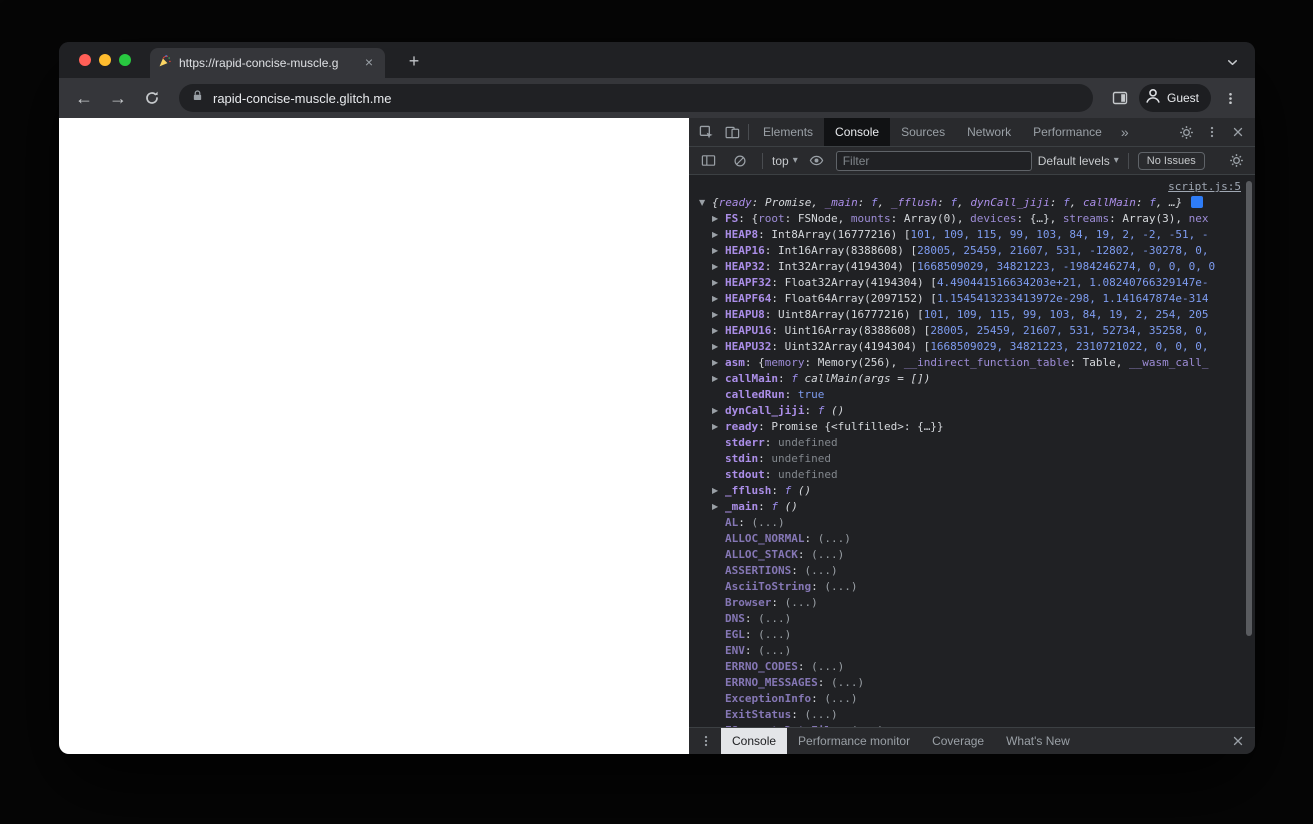 This screenshot has width=1313, height=824. Describe the element at coordinates (1230, 98) in the screenshot. I see `browser-menu-icon` at that location.